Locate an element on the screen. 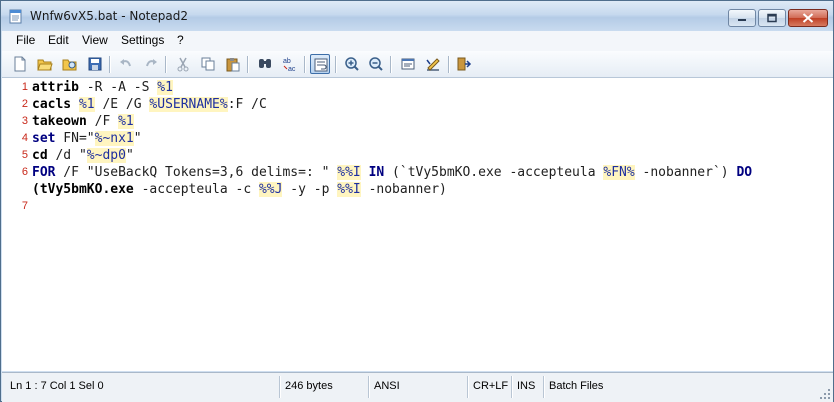  zoom-out-icon is located at coordinates (376, 64).